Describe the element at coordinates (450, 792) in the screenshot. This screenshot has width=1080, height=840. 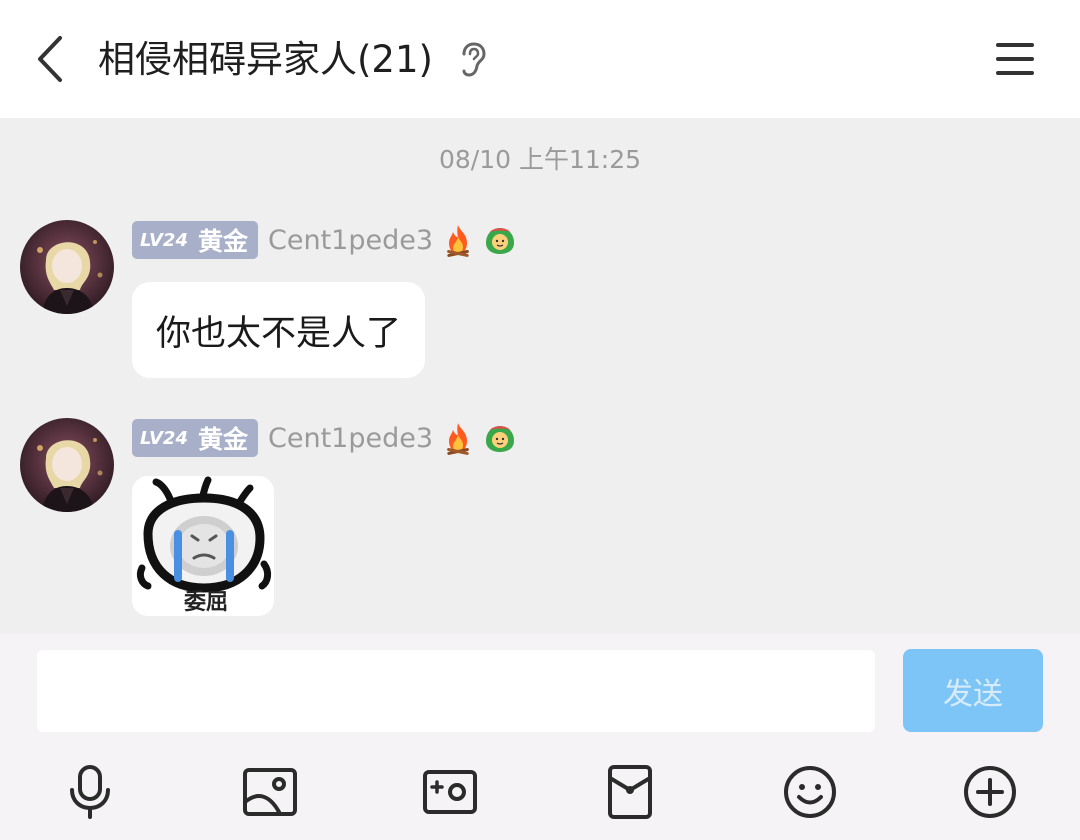
I see `camera-icon` at that location.